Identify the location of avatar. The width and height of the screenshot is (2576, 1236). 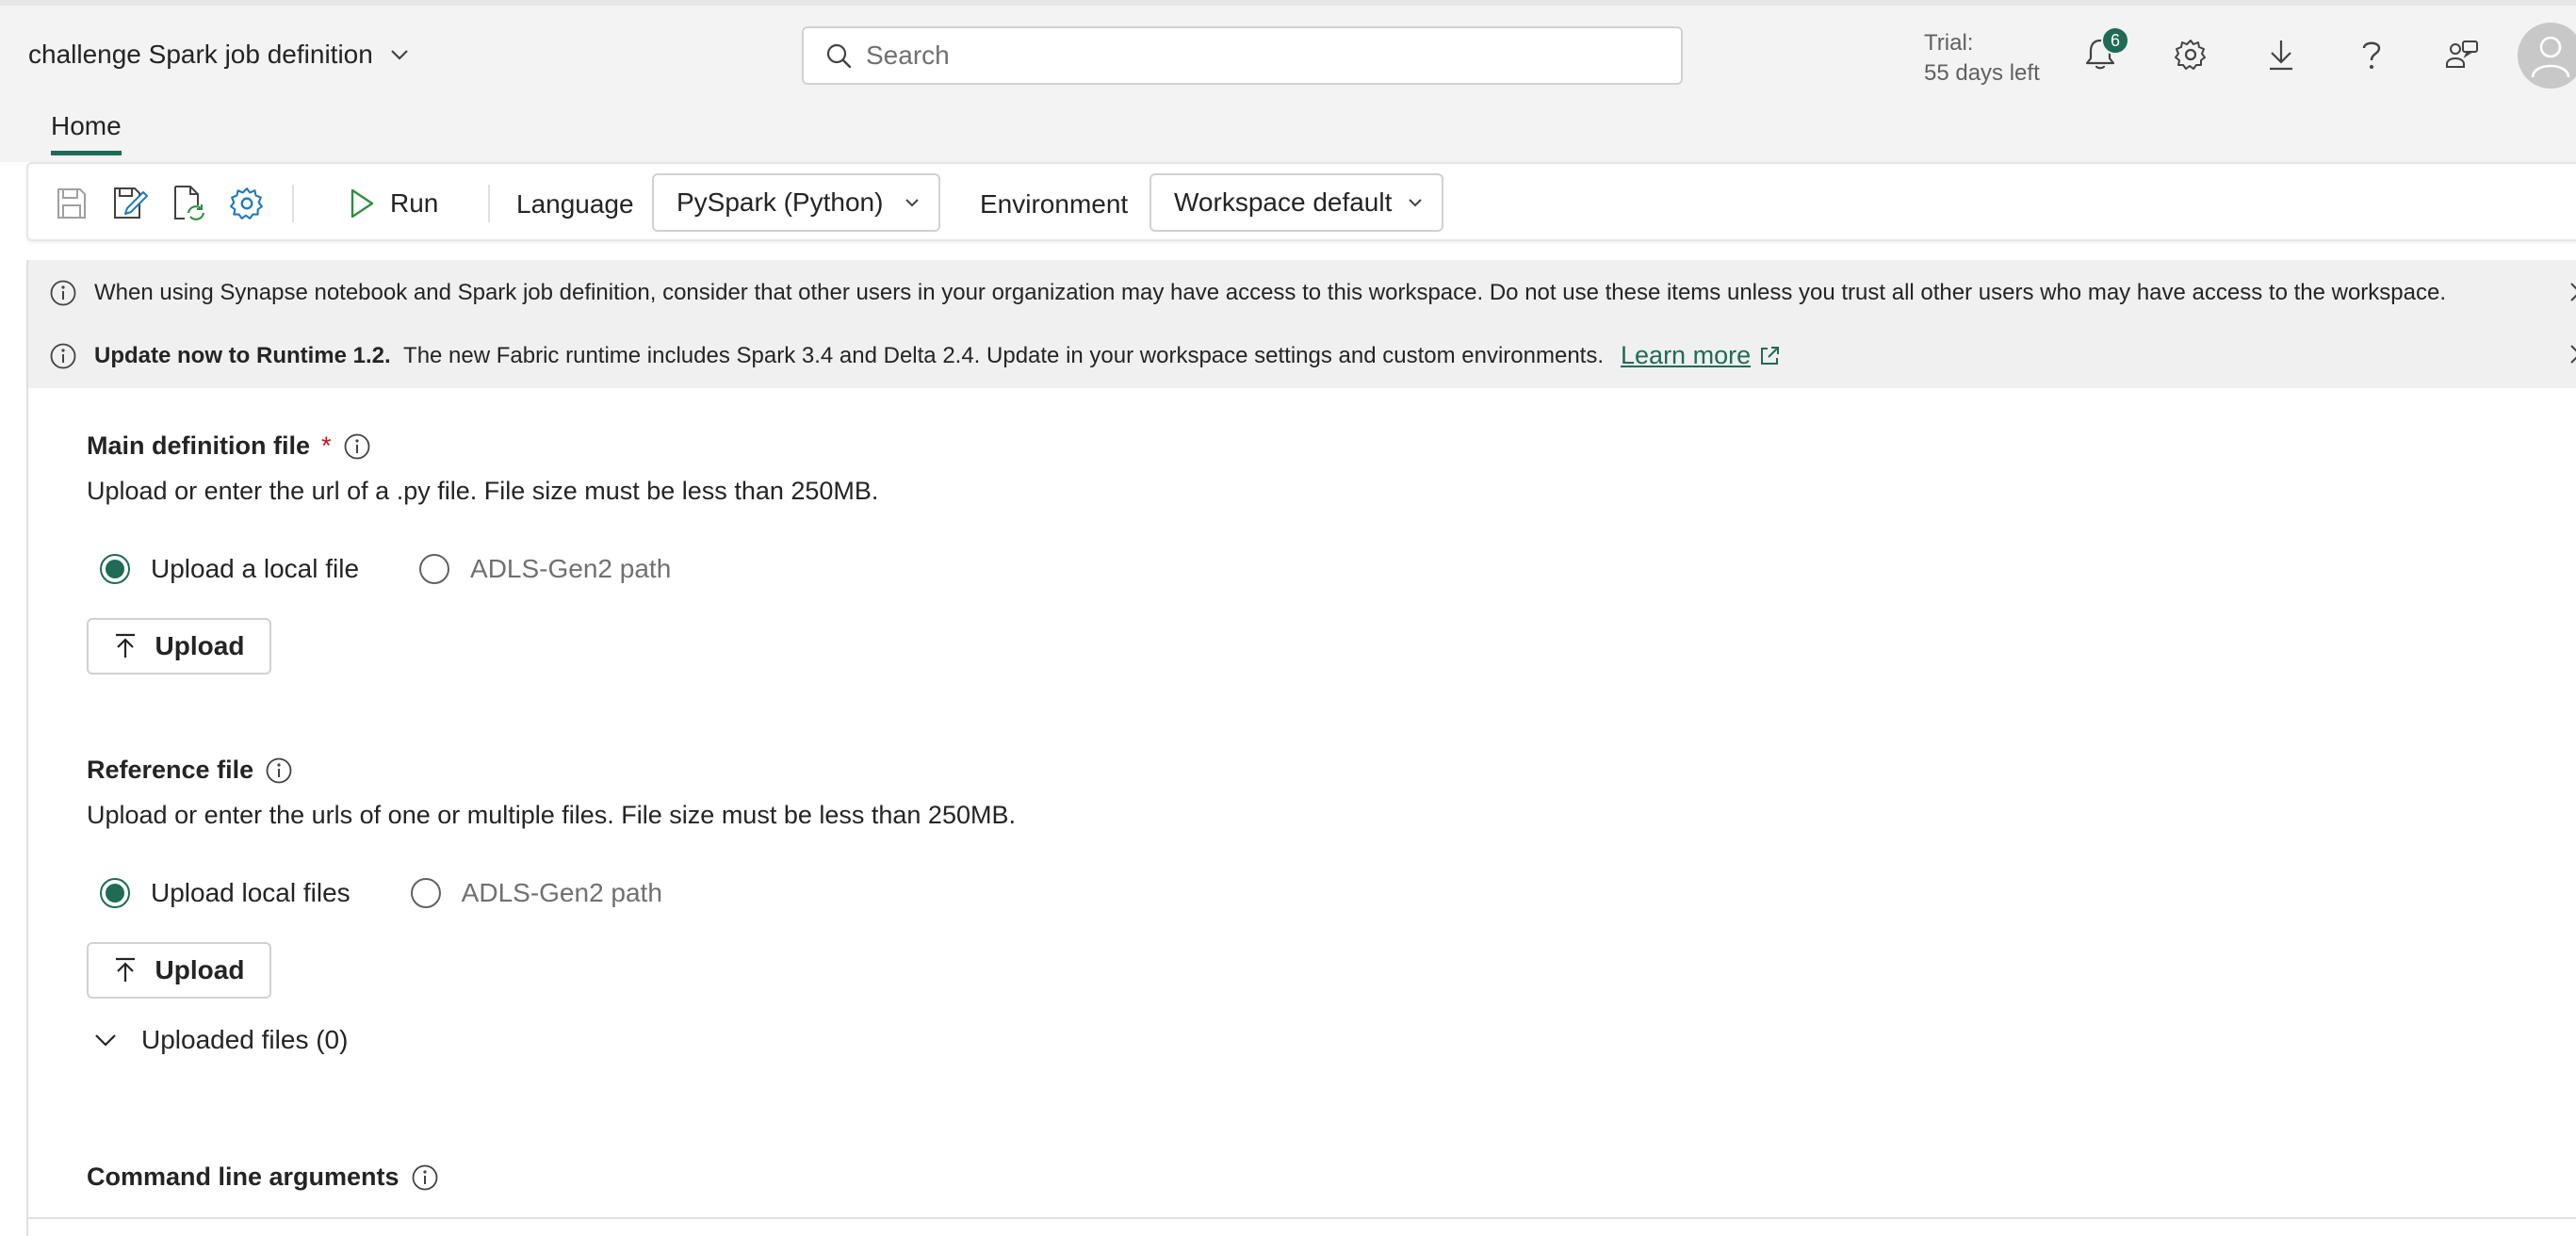
(2547, 56).